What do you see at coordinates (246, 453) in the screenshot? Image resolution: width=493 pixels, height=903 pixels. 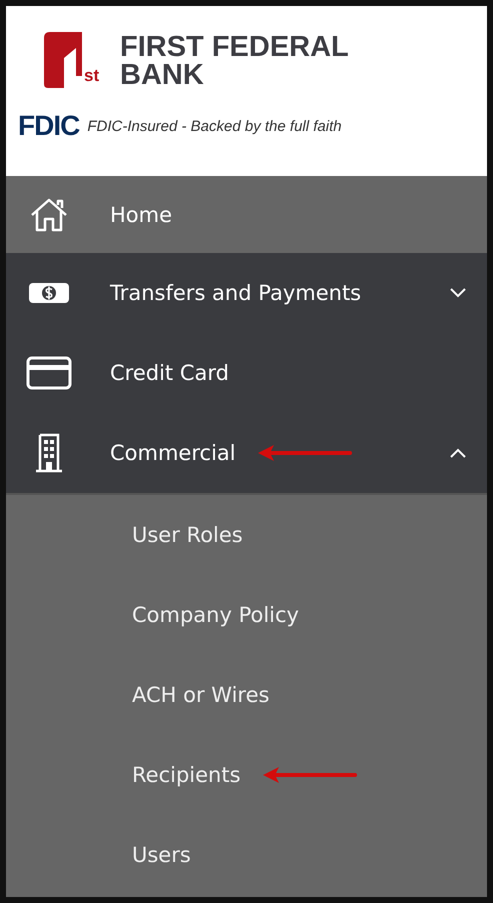 I see `nav-item: Commercial` at bounding box center [246, 453].